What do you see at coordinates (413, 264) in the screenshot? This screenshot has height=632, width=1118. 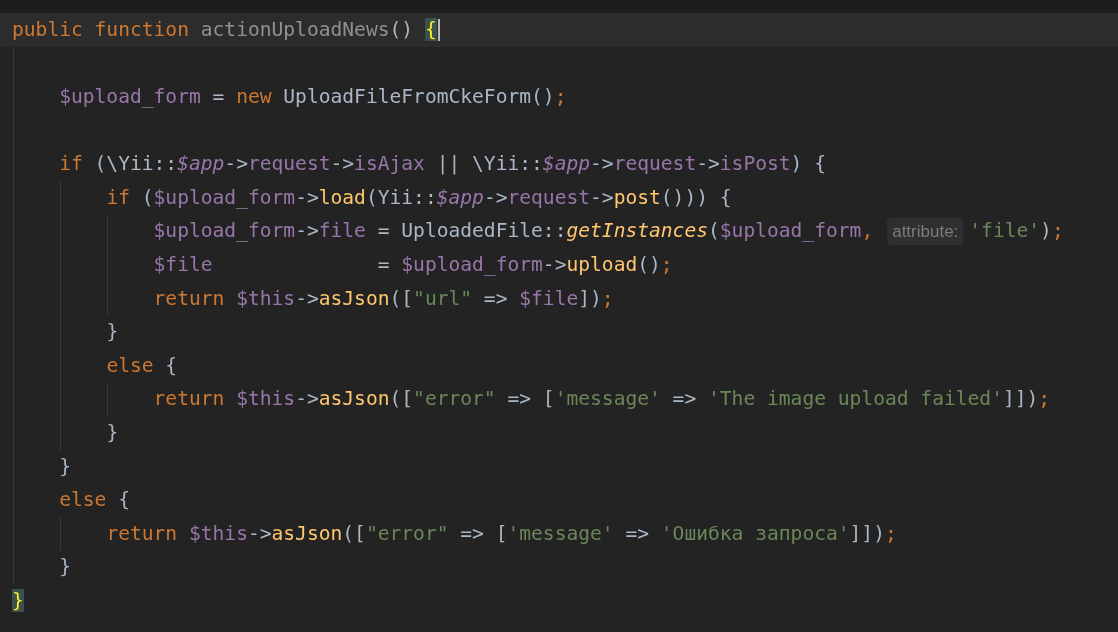 I see `code-line: $file = $upload_form->upload();` at bounding box center [413, 264].